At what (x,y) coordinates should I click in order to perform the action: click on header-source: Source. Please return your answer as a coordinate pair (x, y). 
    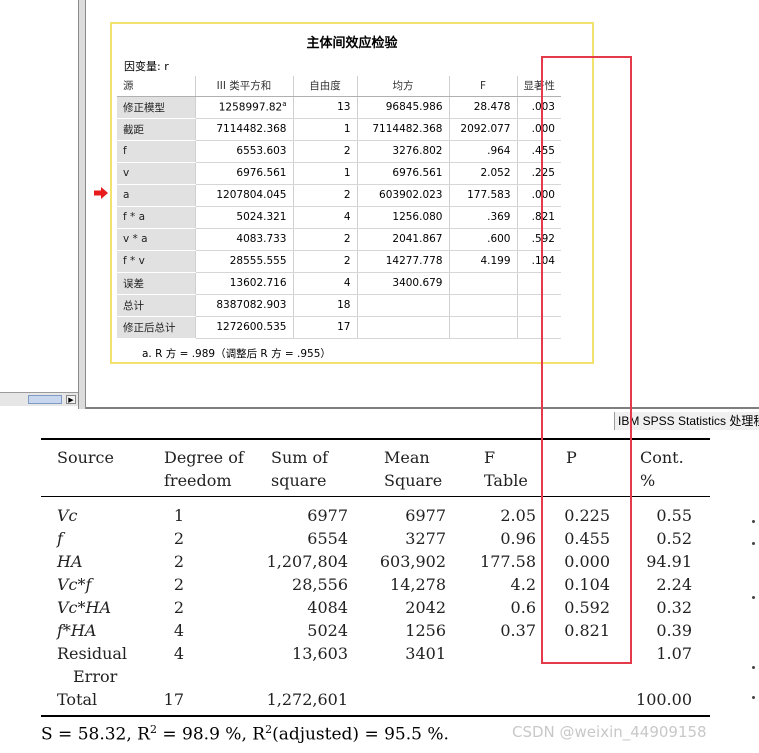
    Looking at the image, I should click on (85, 457).